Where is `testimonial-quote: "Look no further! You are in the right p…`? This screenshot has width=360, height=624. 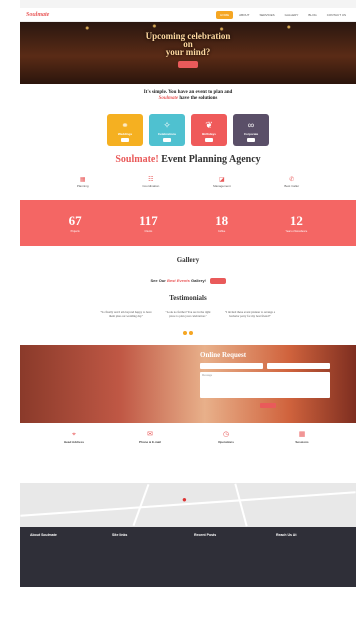 testimonial-quote: "Look no further! You are in the right p… is located at coordinates (188, 314).